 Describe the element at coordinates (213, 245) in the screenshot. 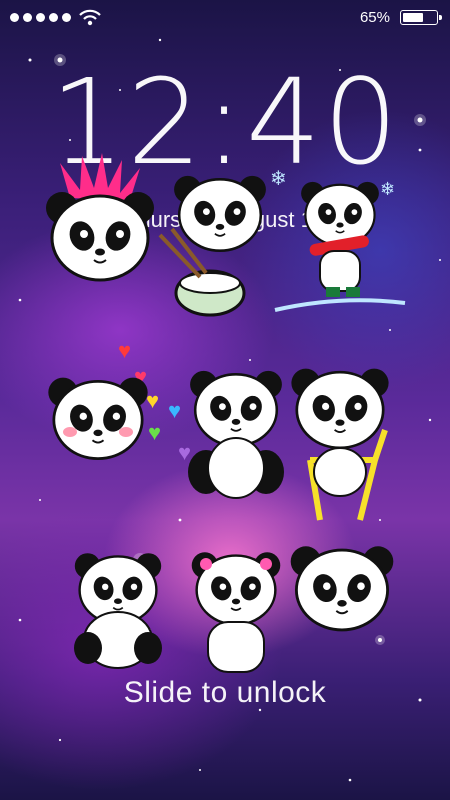

I see `rice-panda-sticker` at that location.